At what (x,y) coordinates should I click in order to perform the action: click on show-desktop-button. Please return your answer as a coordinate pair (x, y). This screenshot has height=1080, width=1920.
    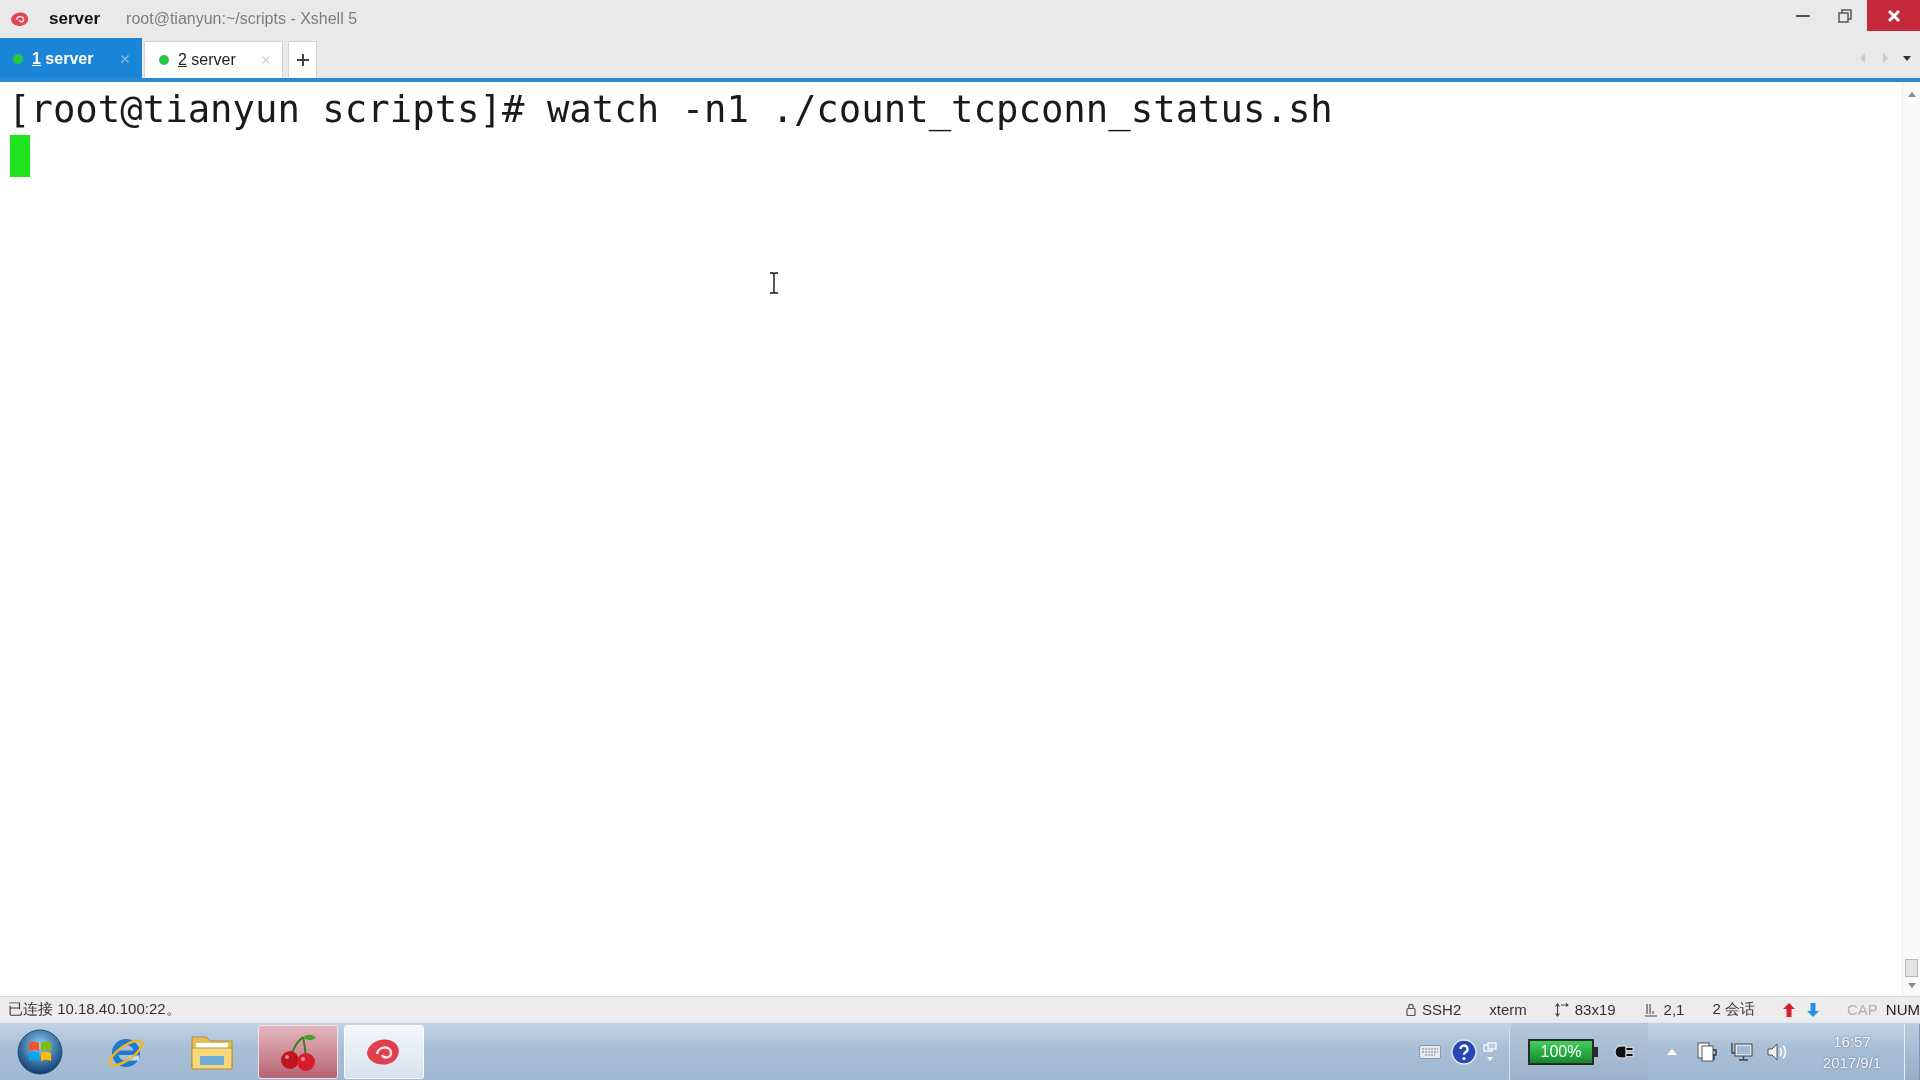
    Looking at the image, I should click on (1912, 1051).